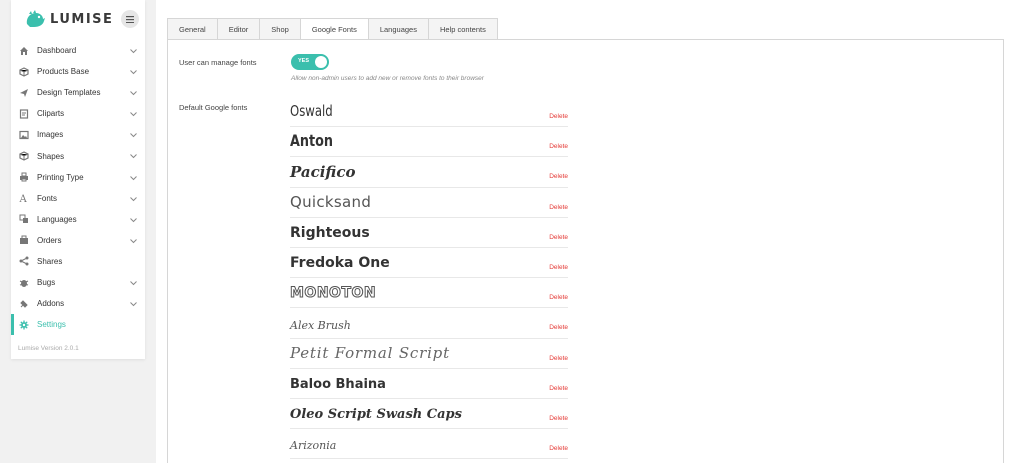 The height and width of the screenshot is (463, 1024). Describe the element at coordinates (462, 29) in the screenshot. I see `tab-help-contents: Help contents` at that location.